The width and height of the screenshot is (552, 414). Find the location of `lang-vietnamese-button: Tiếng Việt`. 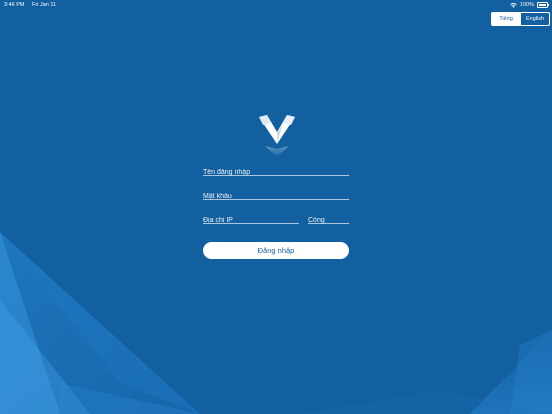

lang-vietnamese-button: Tiếng Việt is located at coordinates (506, 19).